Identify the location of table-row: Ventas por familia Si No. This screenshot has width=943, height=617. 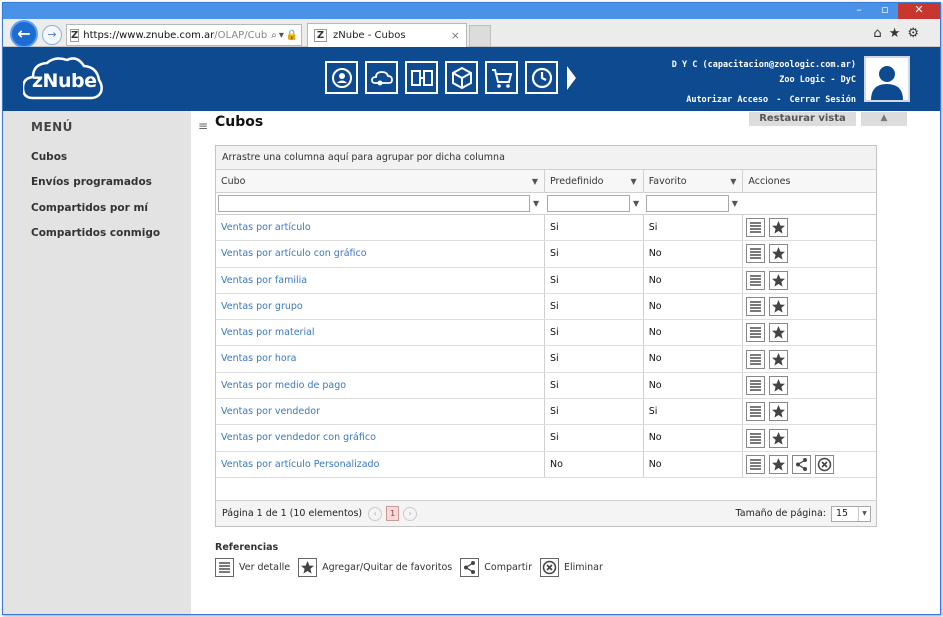
(546, 280).